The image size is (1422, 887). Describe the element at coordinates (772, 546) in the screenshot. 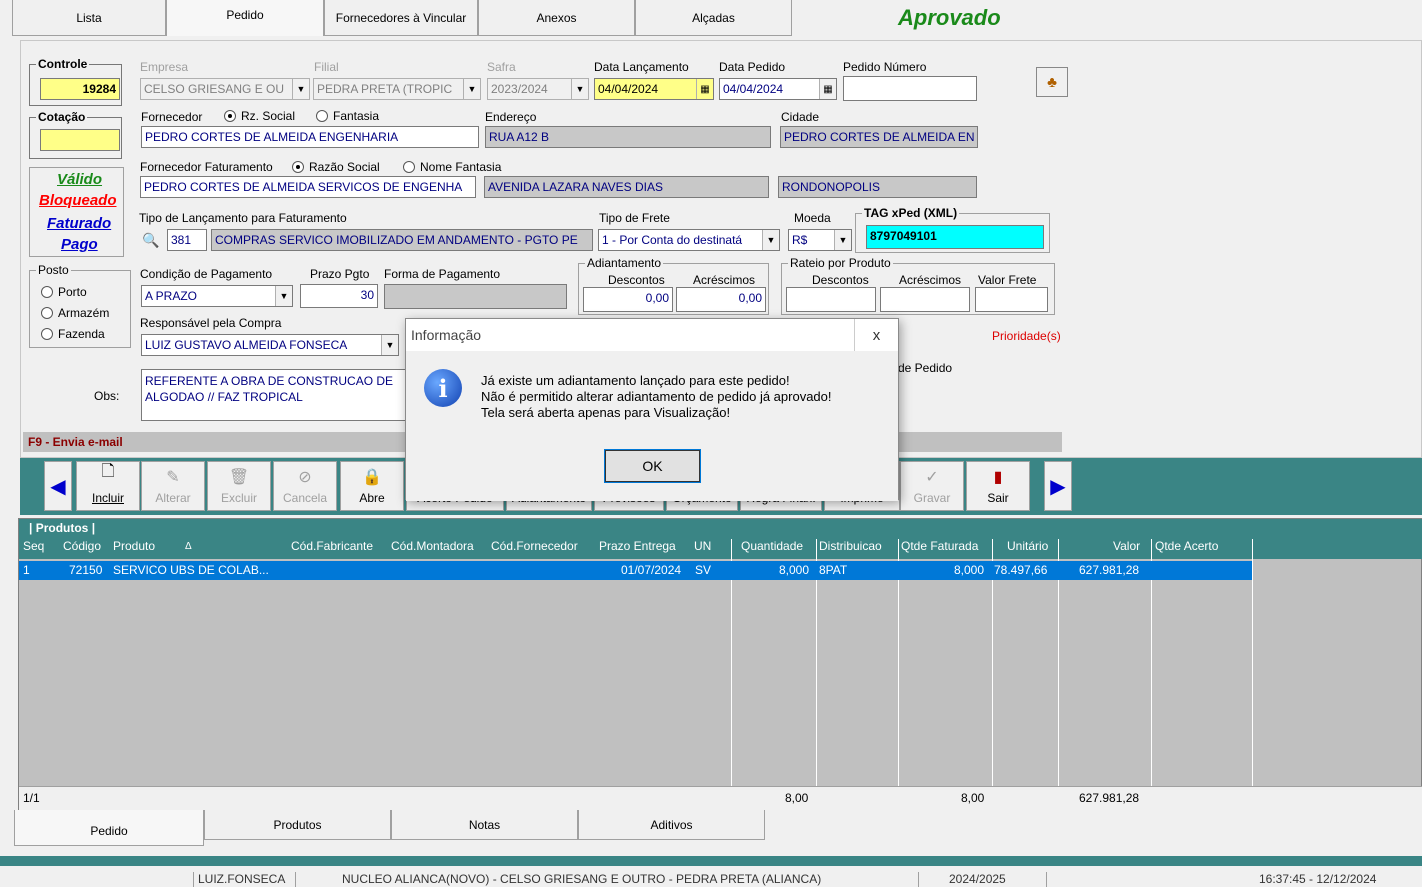

I see `col-quantidade: Quantidade` at that location.